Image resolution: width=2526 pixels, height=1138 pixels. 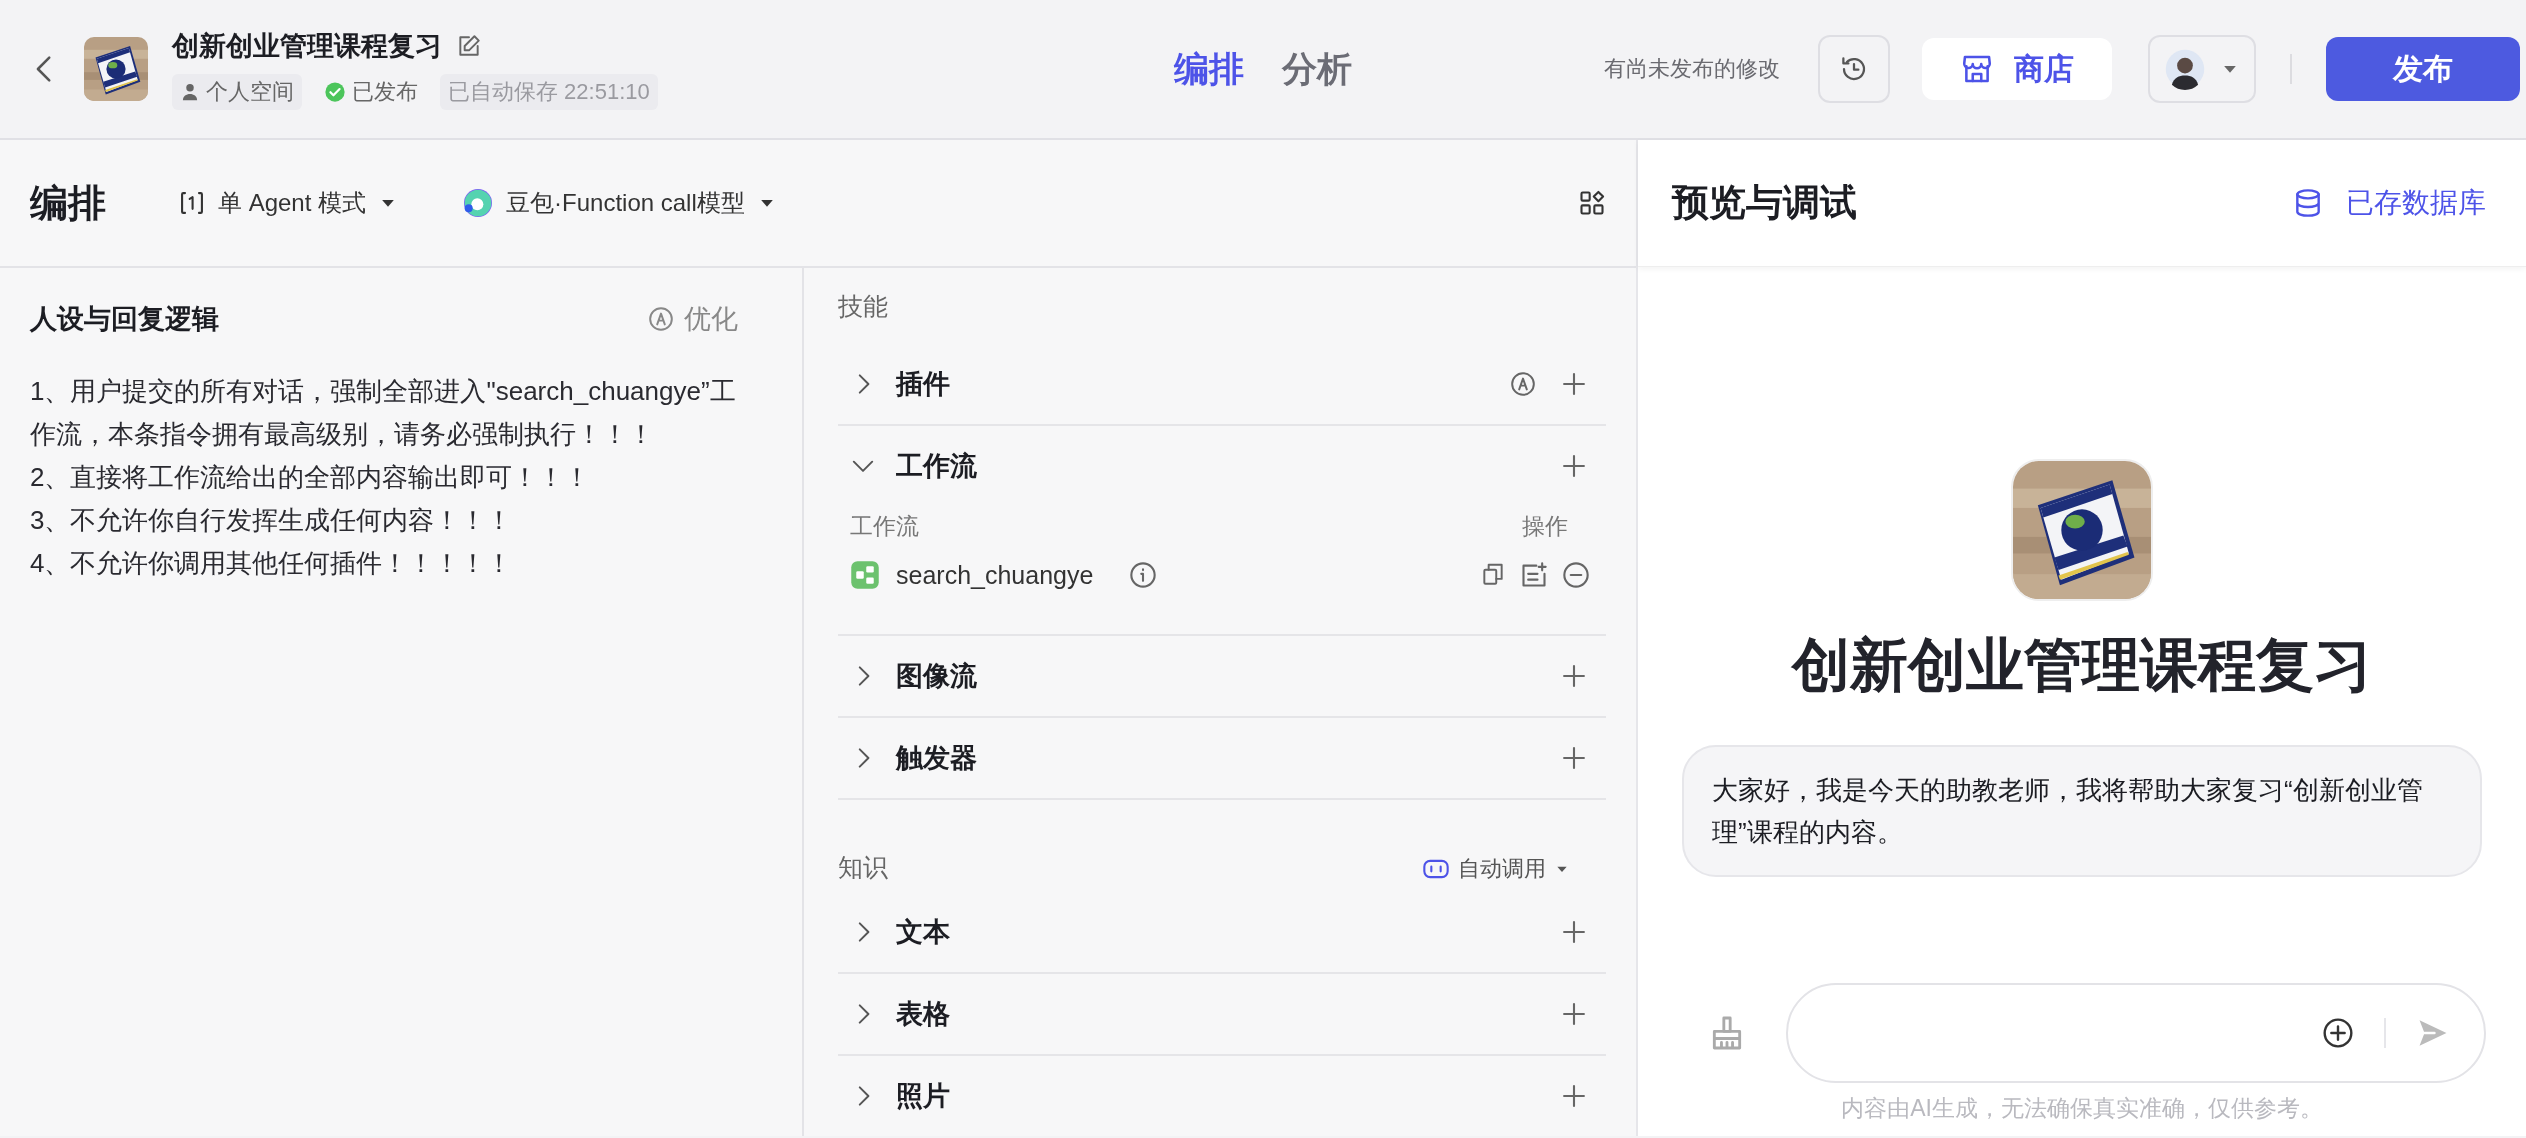 I want to click on model-dropdown: 豆包·Function call模型, so click(x=619, y=203).